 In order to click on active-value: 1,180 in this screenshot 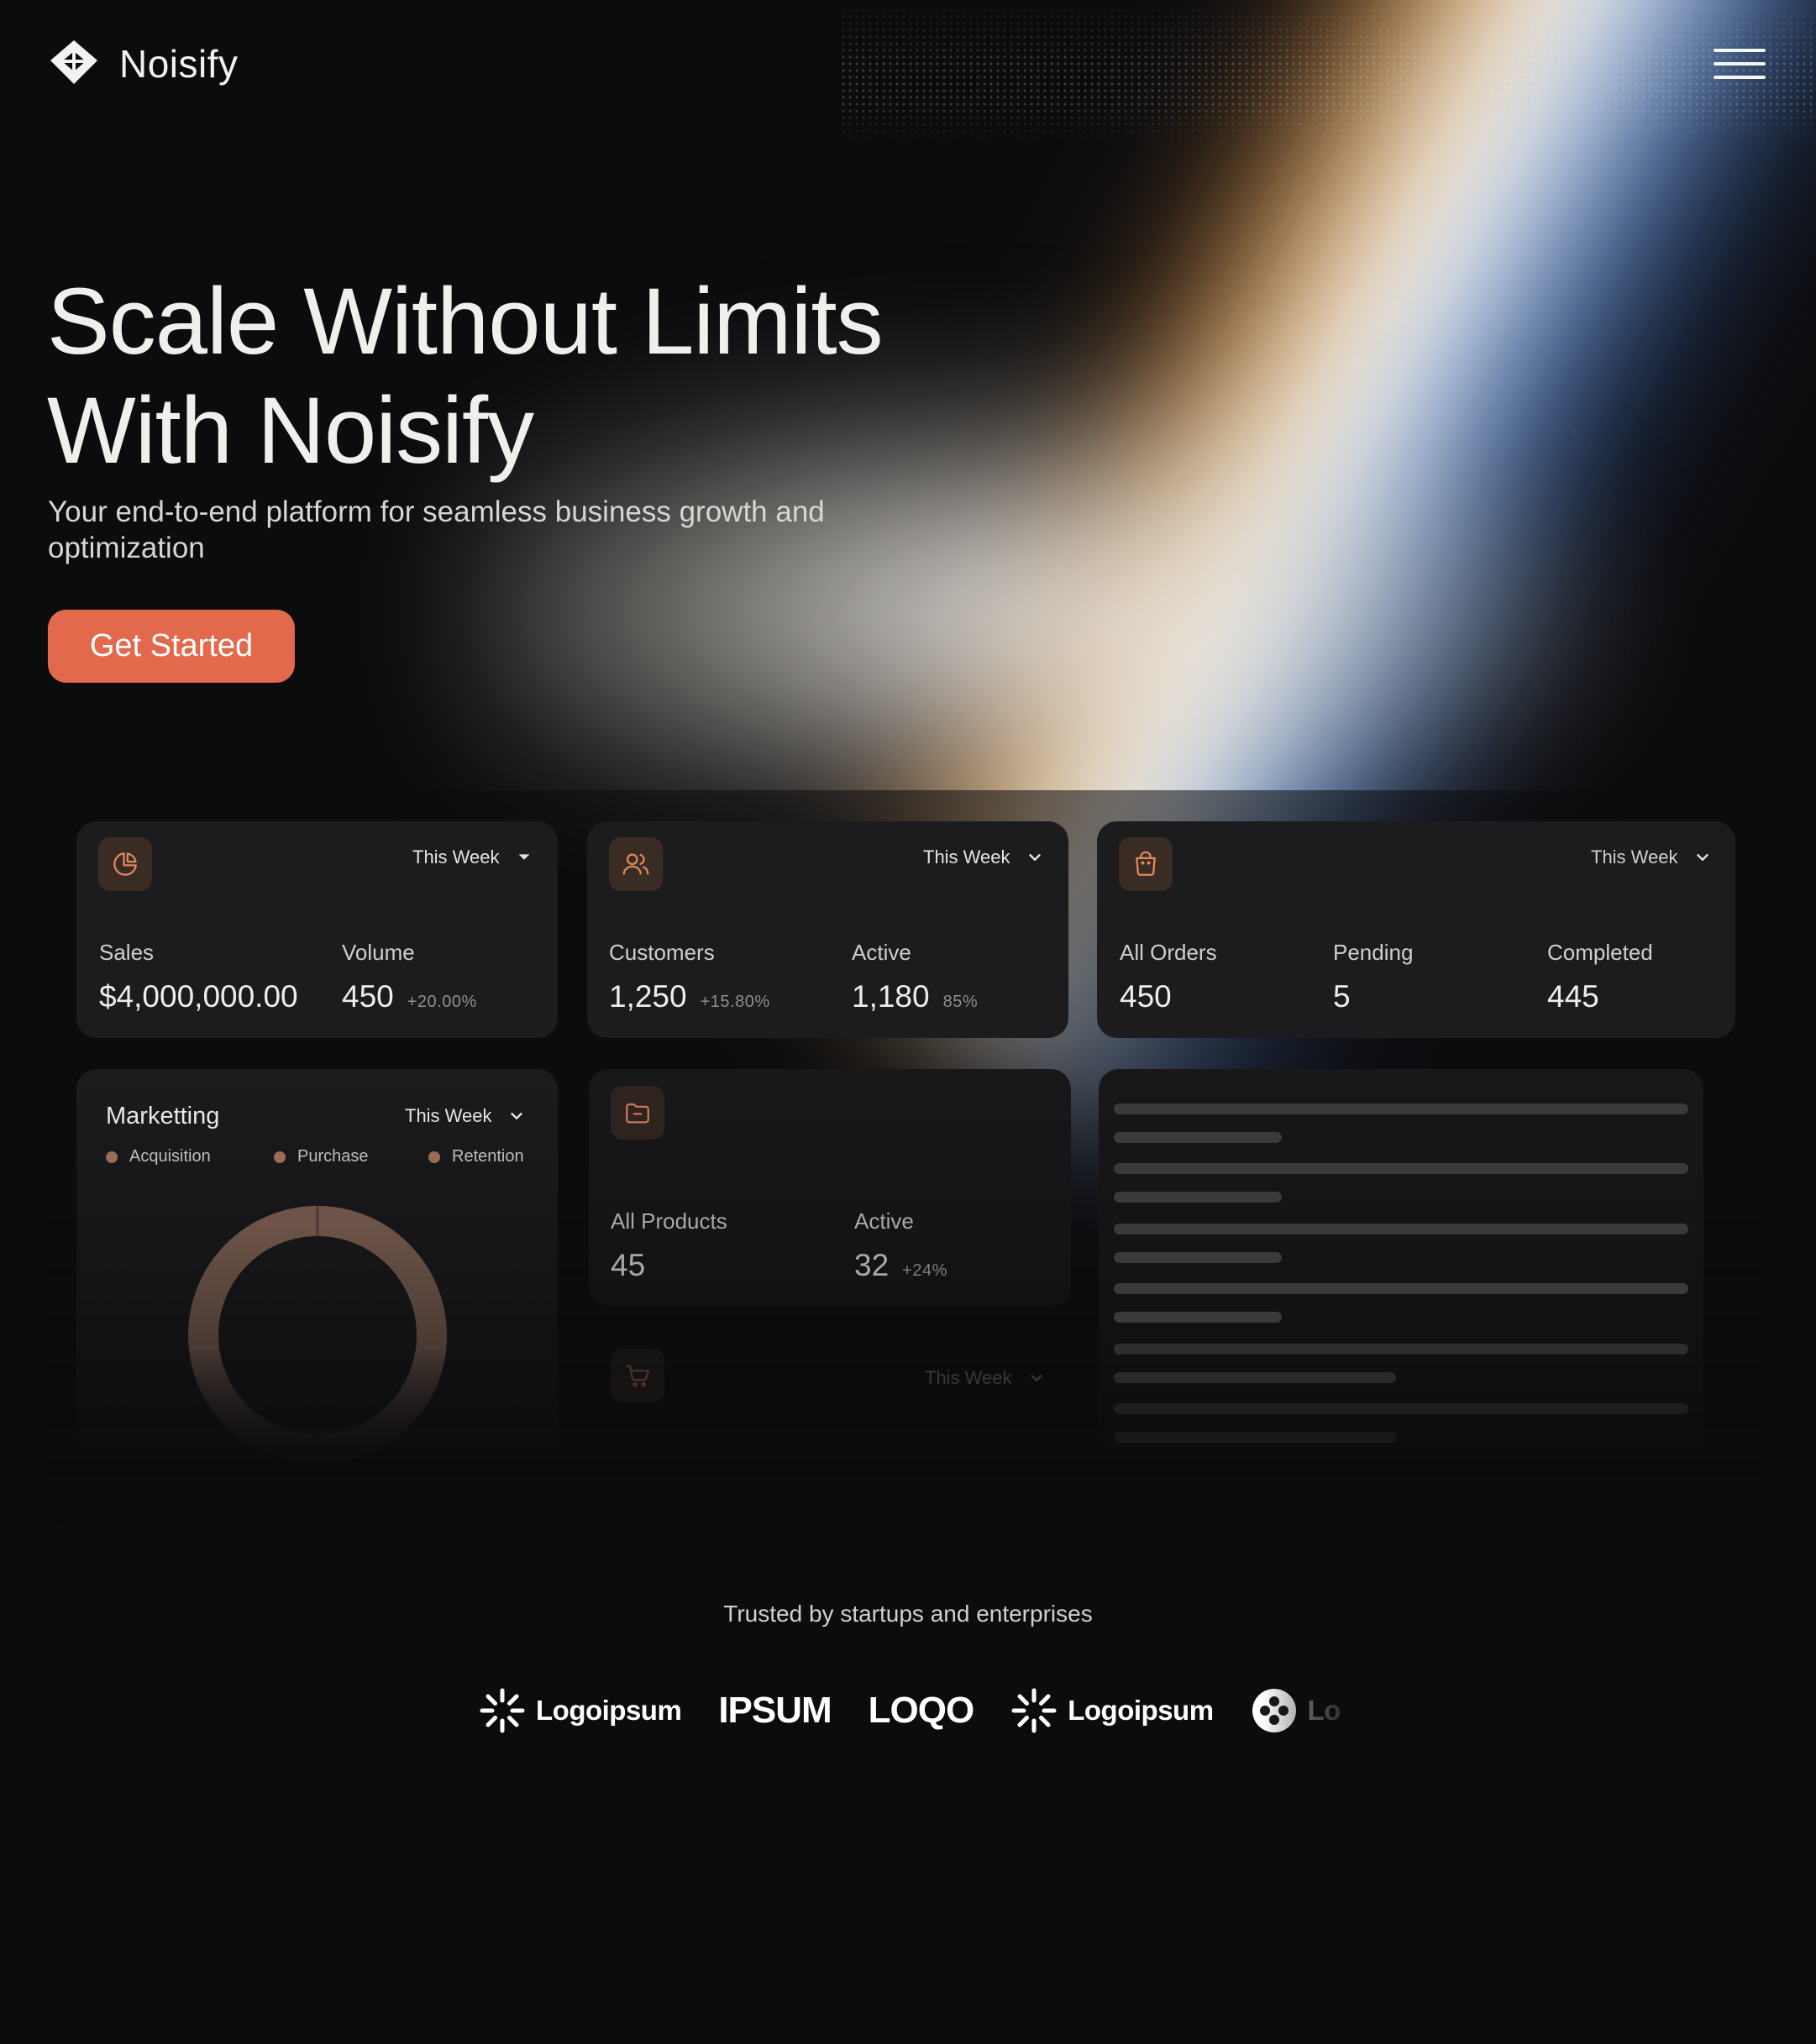, I will do `click(891, 996)`.